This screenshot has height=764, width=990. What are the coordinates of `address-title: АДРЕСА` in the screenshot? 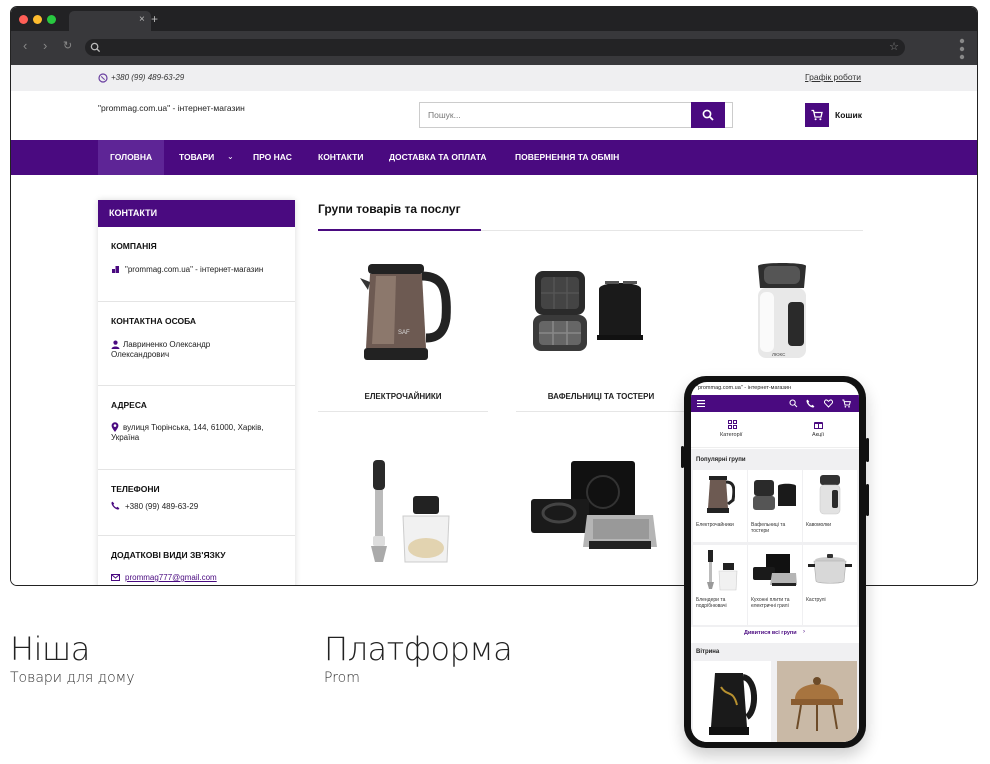 It's located at (129, 405).